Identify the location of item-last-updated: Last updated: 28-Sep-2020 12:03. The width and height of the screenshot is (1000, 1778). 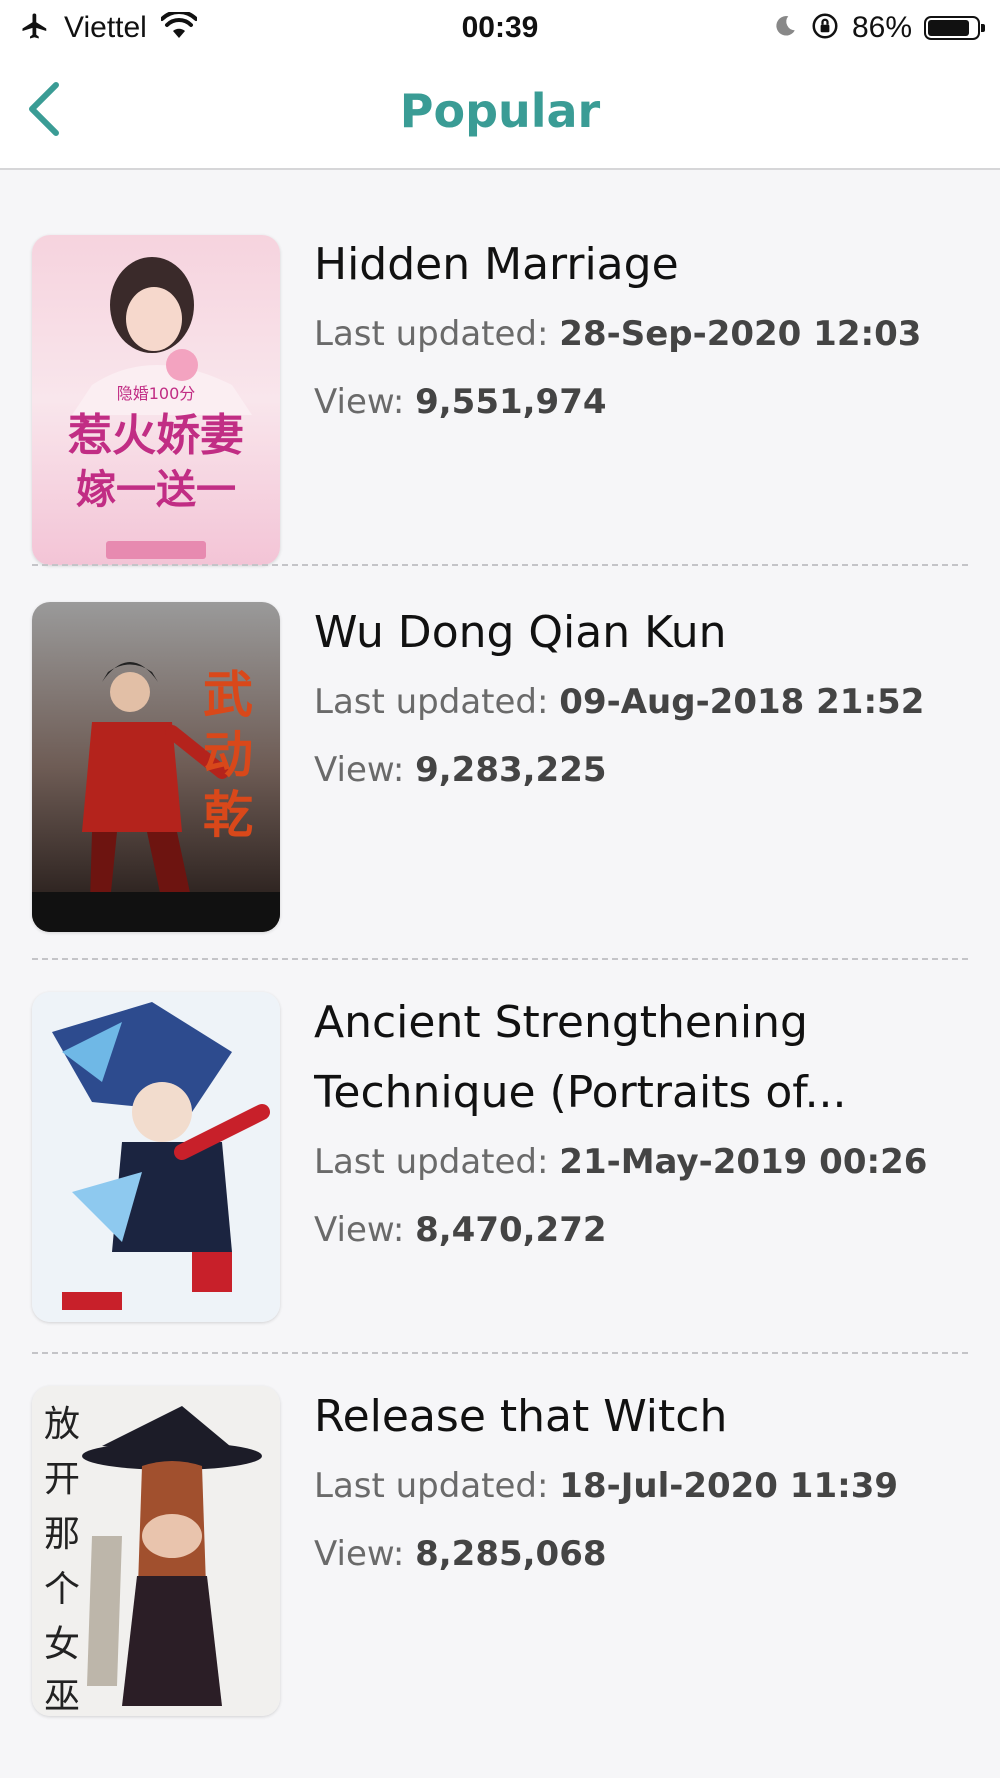
(647, 334).